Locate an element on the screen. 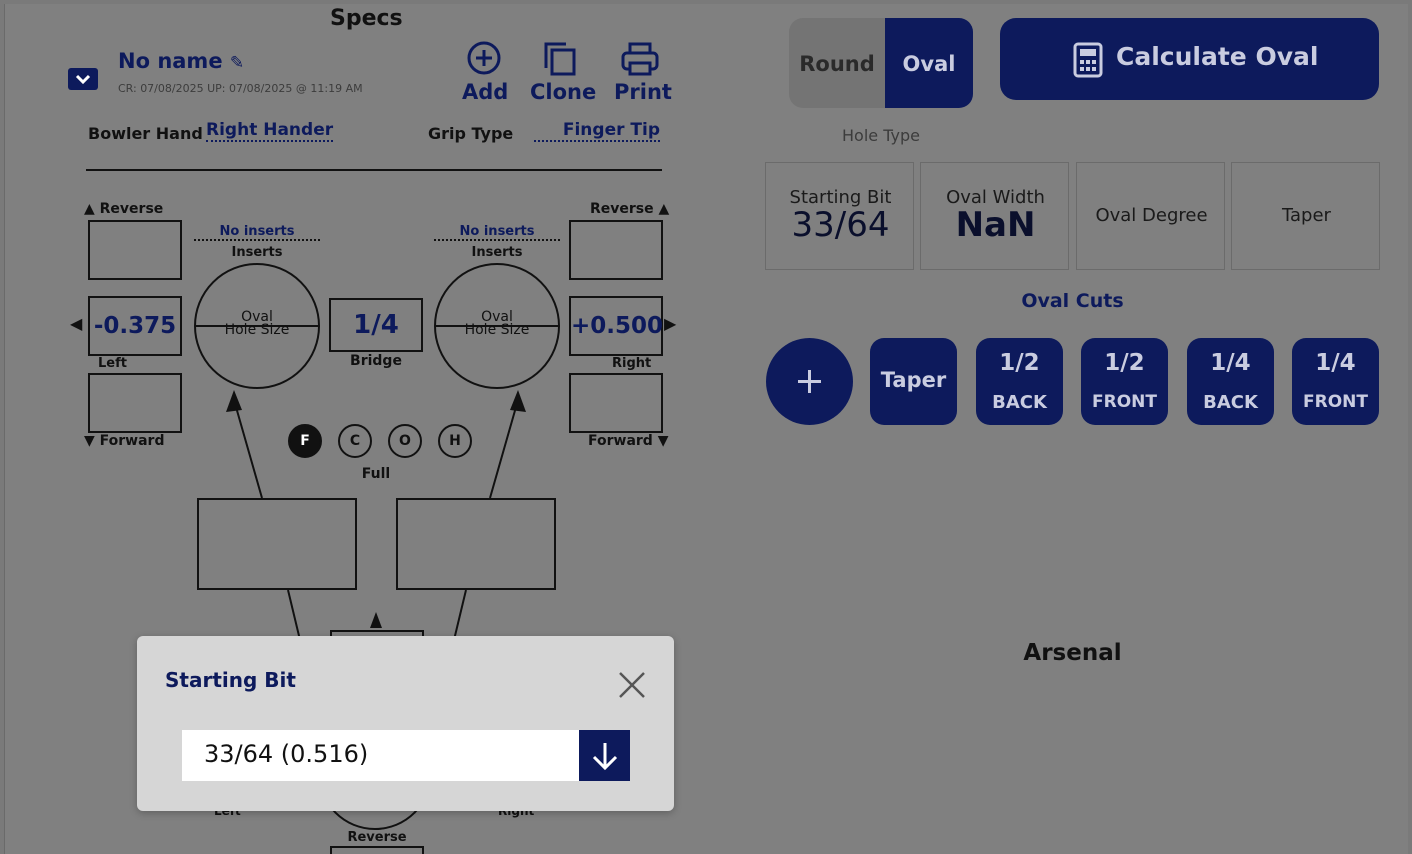 The width and height of the screenshot is (1412, 854). round-toggle: Round is located at coordinates (837, 63).